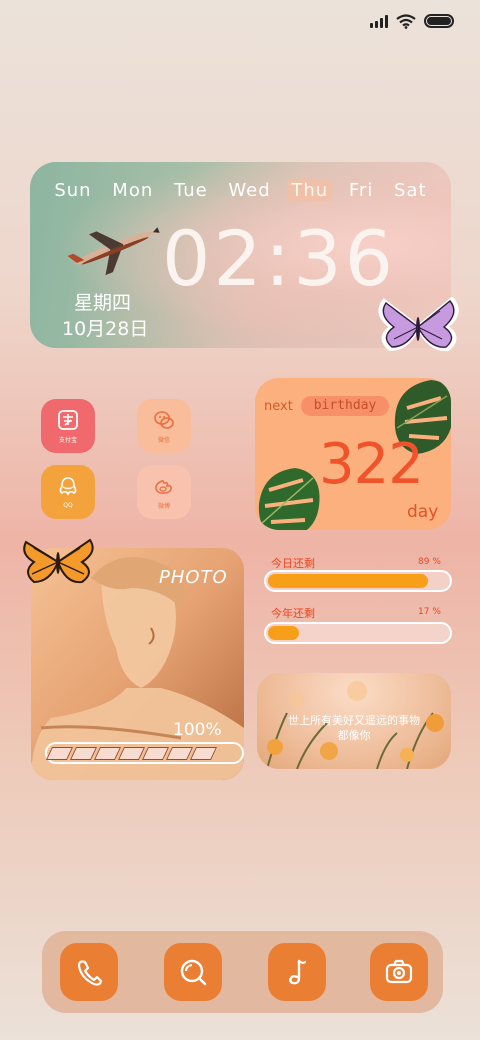 The width and height of the screenshot is (480, 1040). What do you see at coordinates (133, 190) in the screenshot?
I see `day-label: Mon` at bounding box center [133, 190].